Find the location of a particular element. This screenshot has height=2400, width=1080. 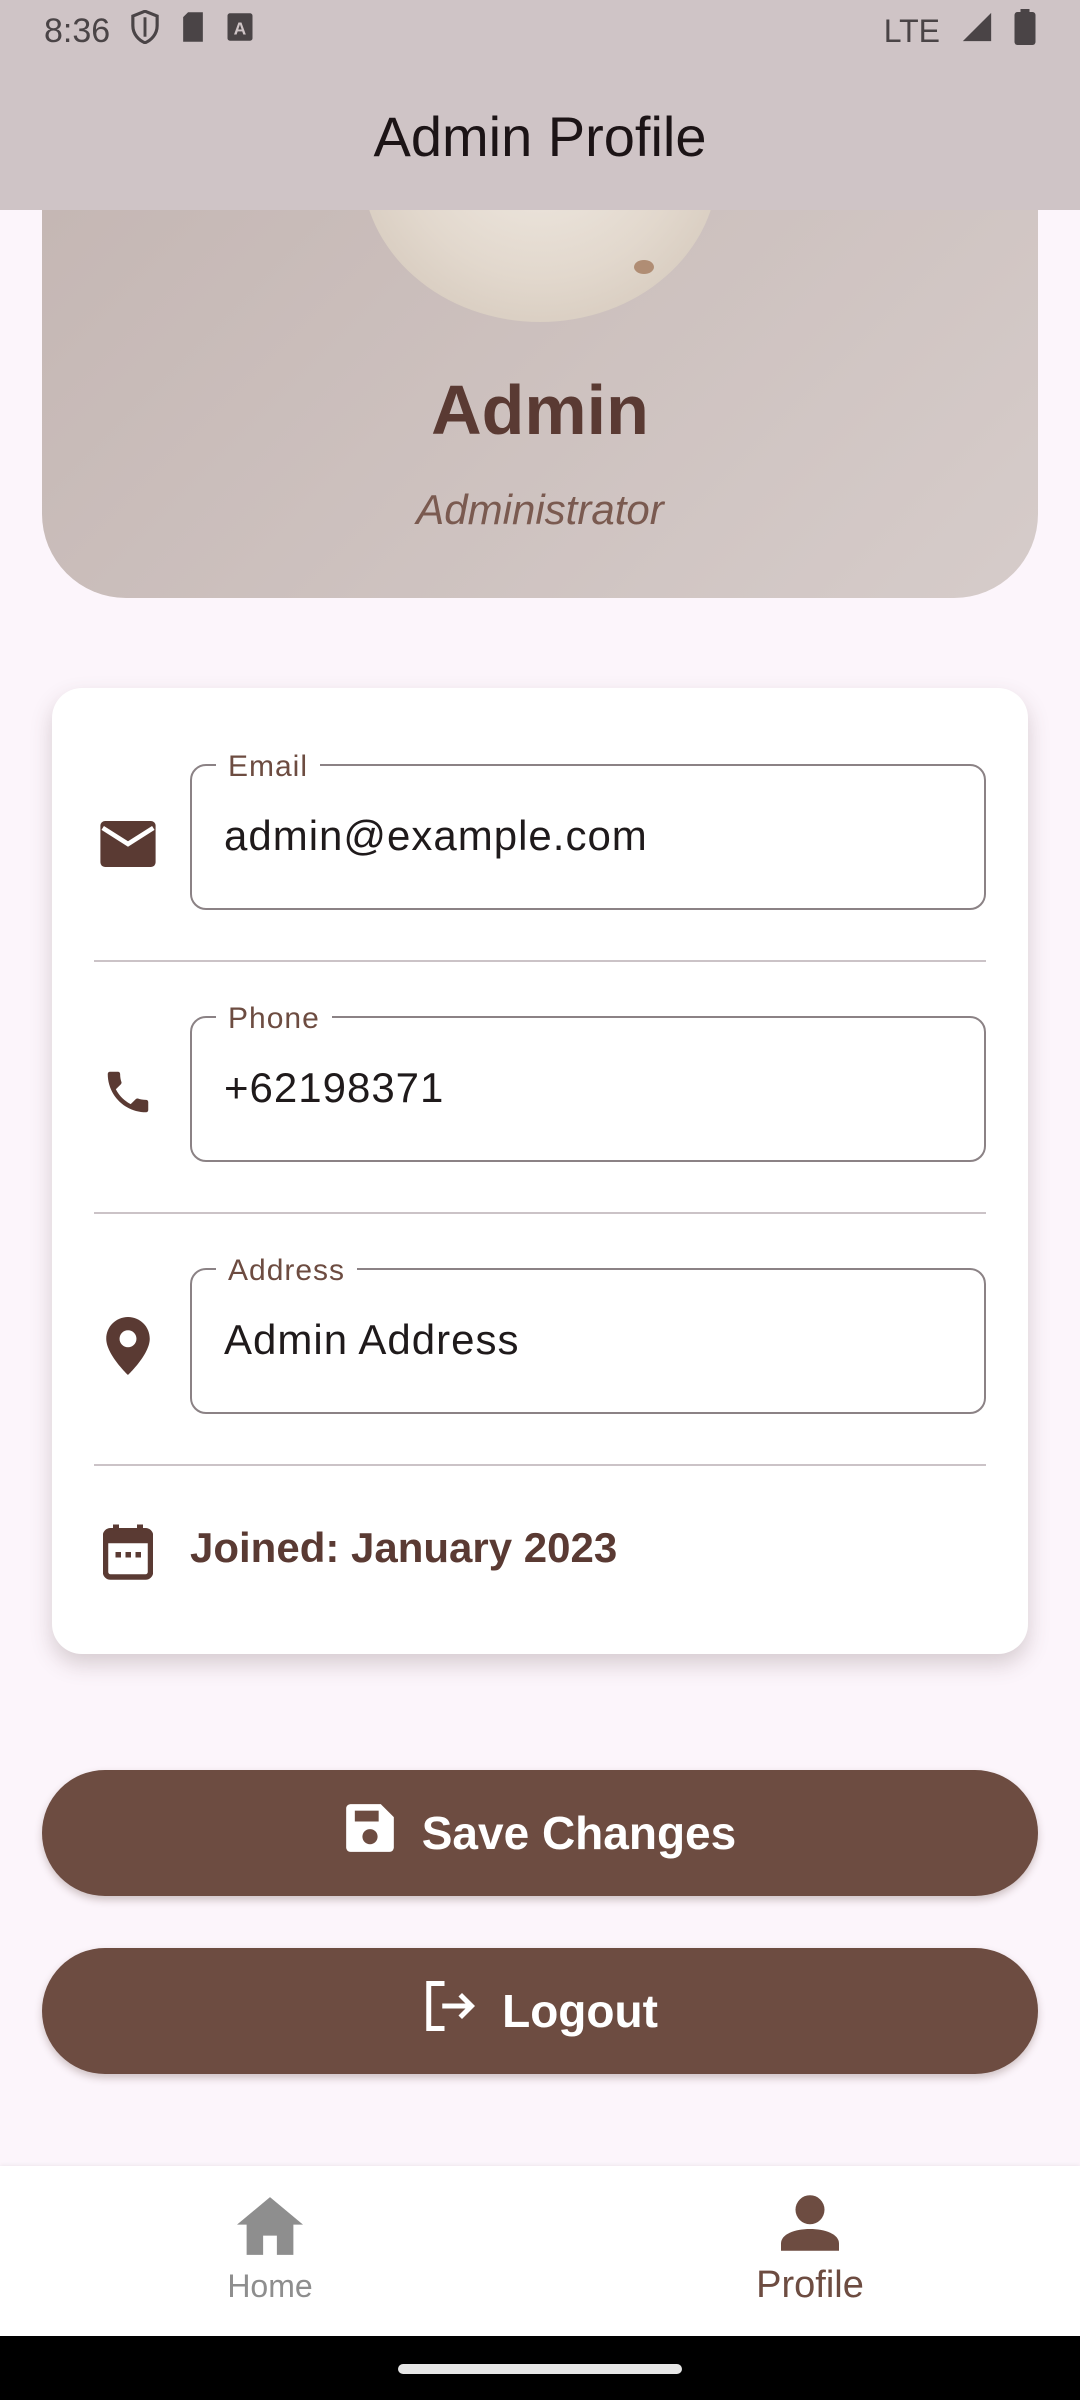

logout-button: Logout is located at coordinates (540, 2011).